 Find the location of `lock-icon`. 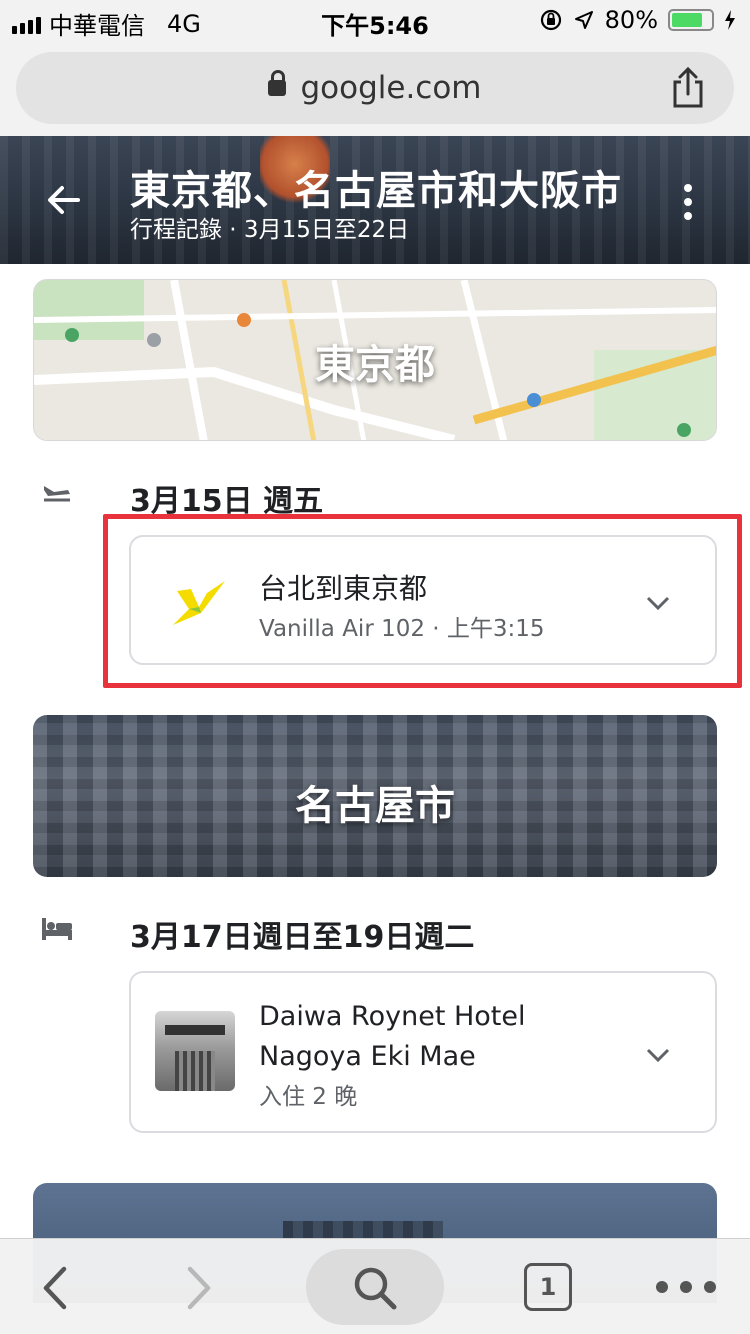

lock-icon is located at coordinates (277, 82).